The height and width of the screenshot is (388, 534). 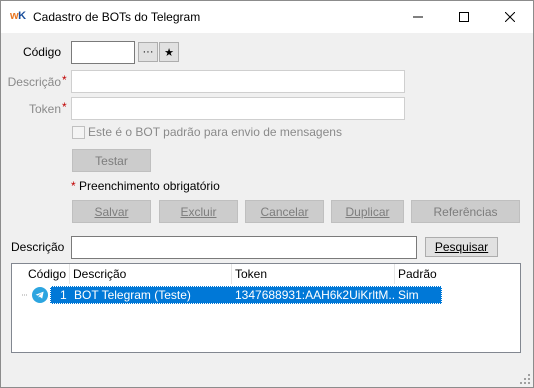 I want to click on maximize-icon, so click(x=464, y=17).